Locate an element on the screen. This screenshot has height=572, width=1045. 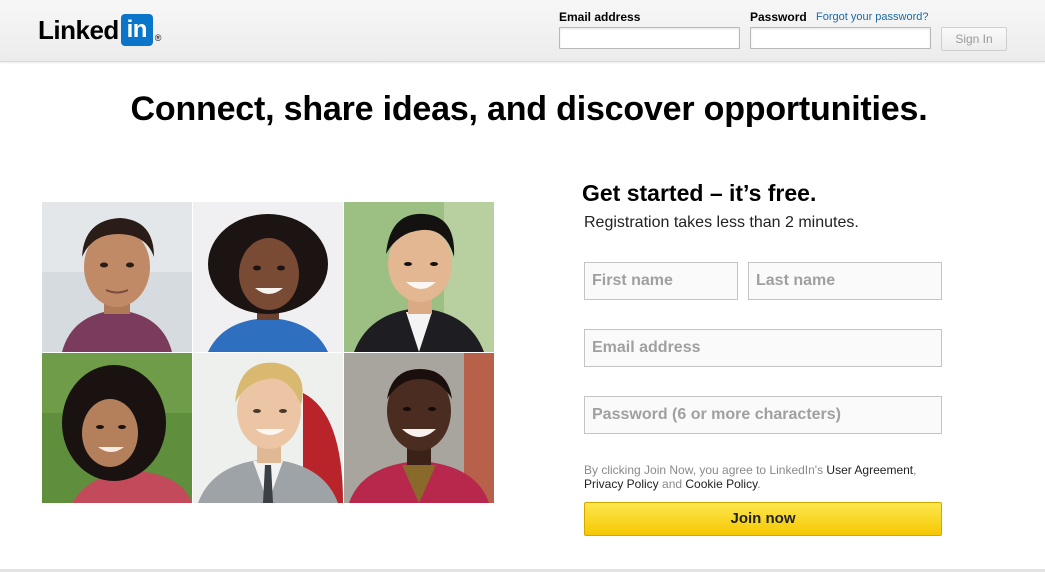
password-field: Password (6 or more characters) is located at coordinates (763, 415).